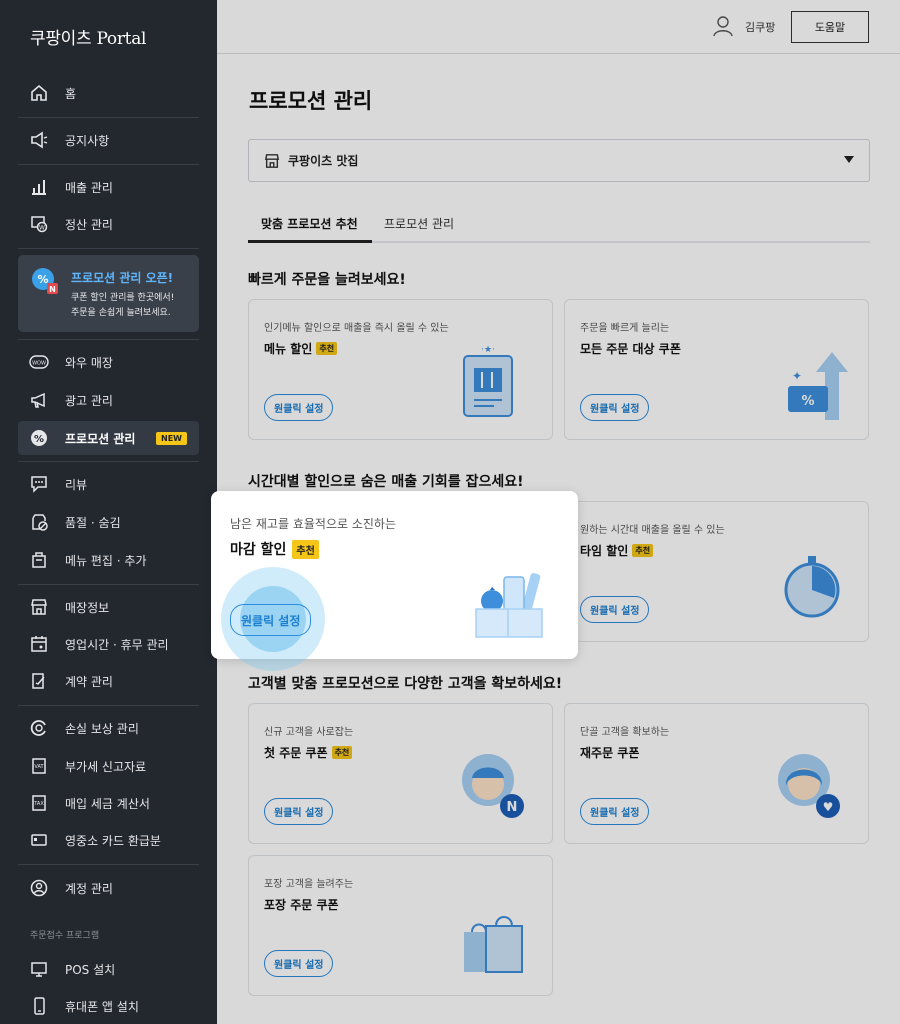 The width and height of the screenshot is (900, 1024). I want to click on svg-text: VAT, so click(39, 767).